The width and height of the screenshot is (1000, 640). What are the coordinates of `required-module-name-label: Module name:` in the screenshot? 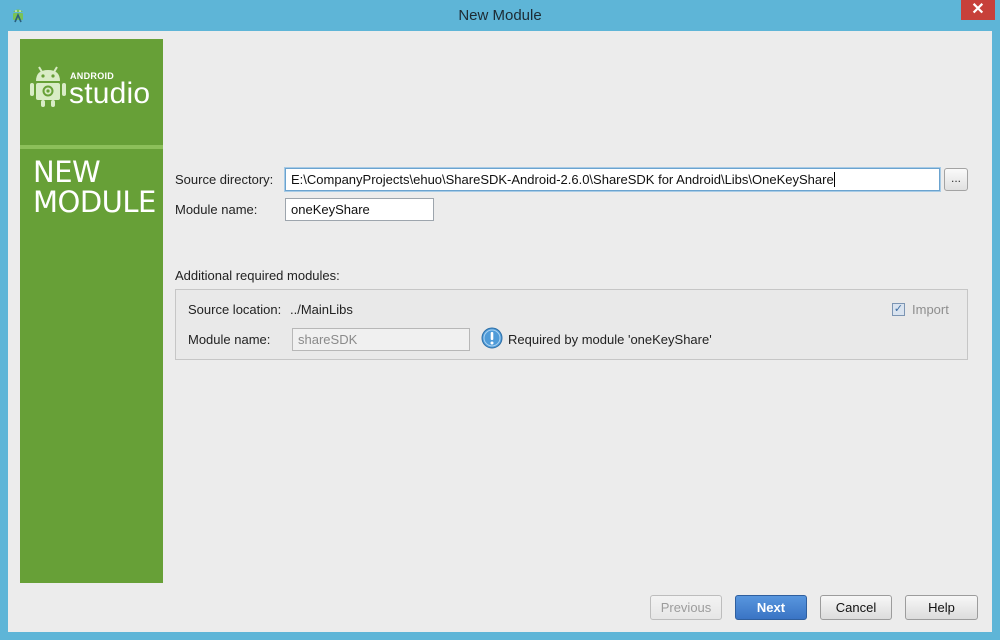 It's located at (229, 339).